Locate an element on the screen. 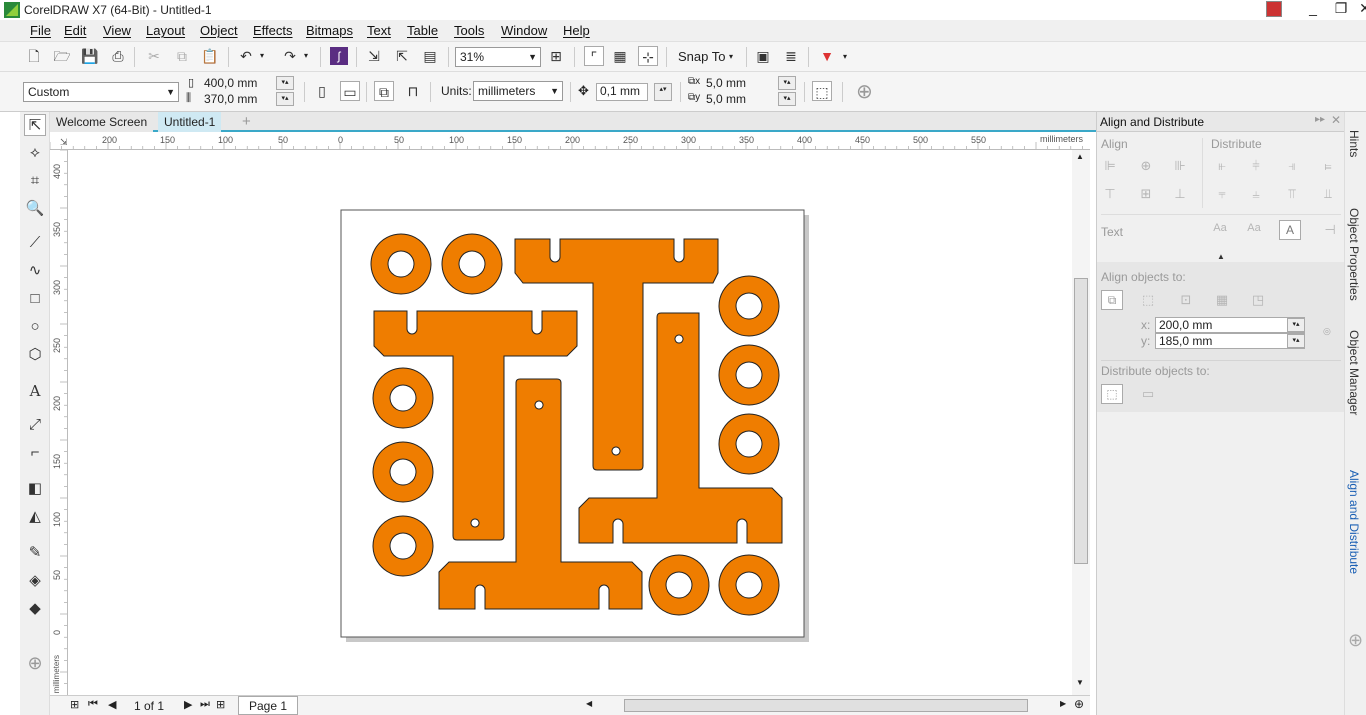  menu-view: View is located at coordinates (117, 30).